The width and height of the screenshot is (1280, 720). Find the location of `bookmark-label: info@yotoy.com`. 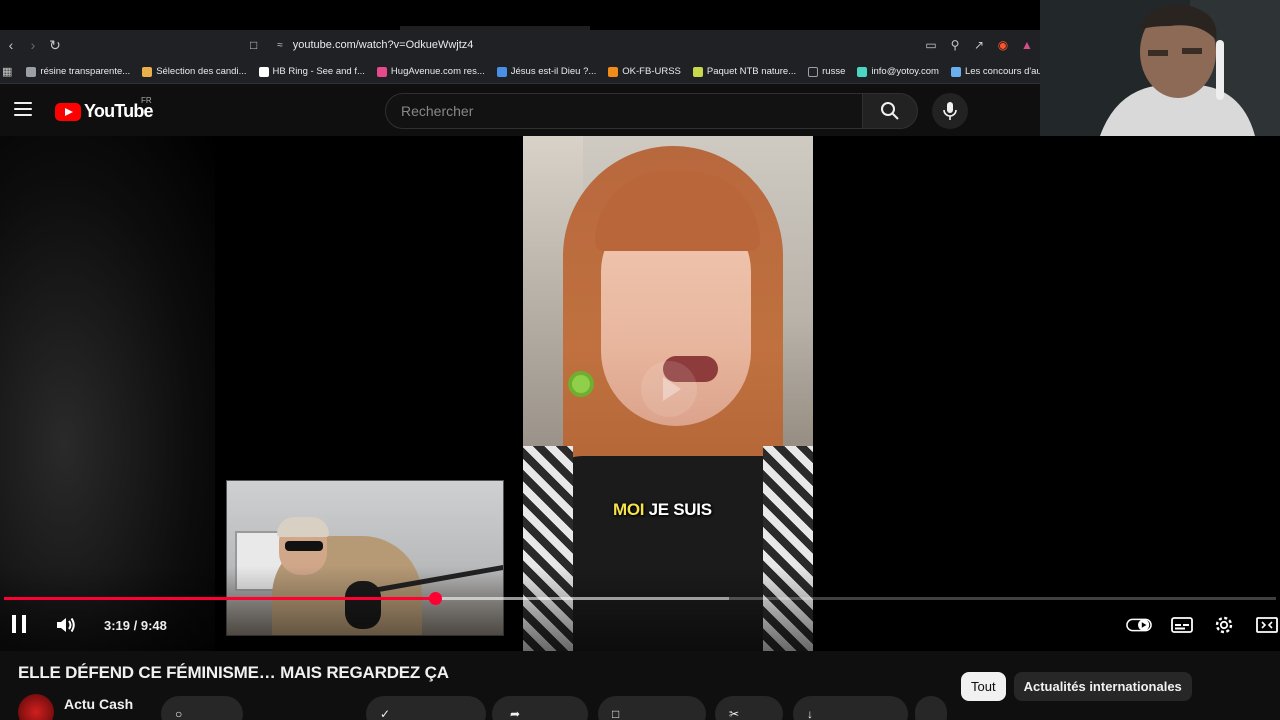

bookmark-label: info@yotoy.com is located at coordinates (905, 71).